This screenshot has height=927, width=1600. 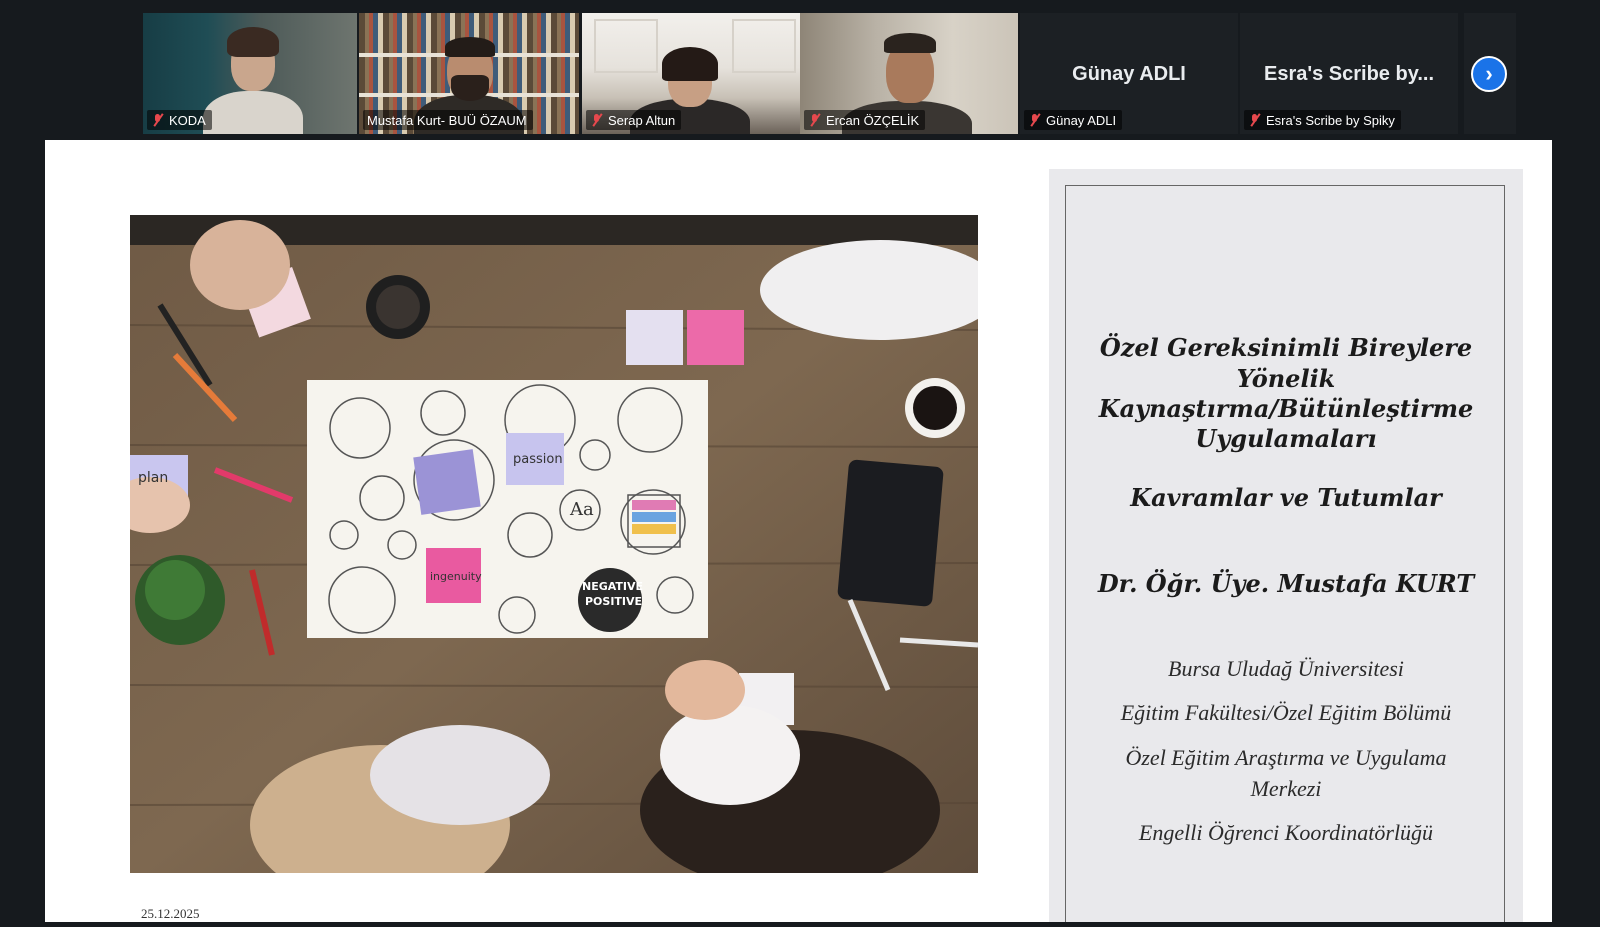 What do you see at coordinates (538, 459) in the screenshot?
I see `photo-note-passion: passion` at bounding box center [538, 459].